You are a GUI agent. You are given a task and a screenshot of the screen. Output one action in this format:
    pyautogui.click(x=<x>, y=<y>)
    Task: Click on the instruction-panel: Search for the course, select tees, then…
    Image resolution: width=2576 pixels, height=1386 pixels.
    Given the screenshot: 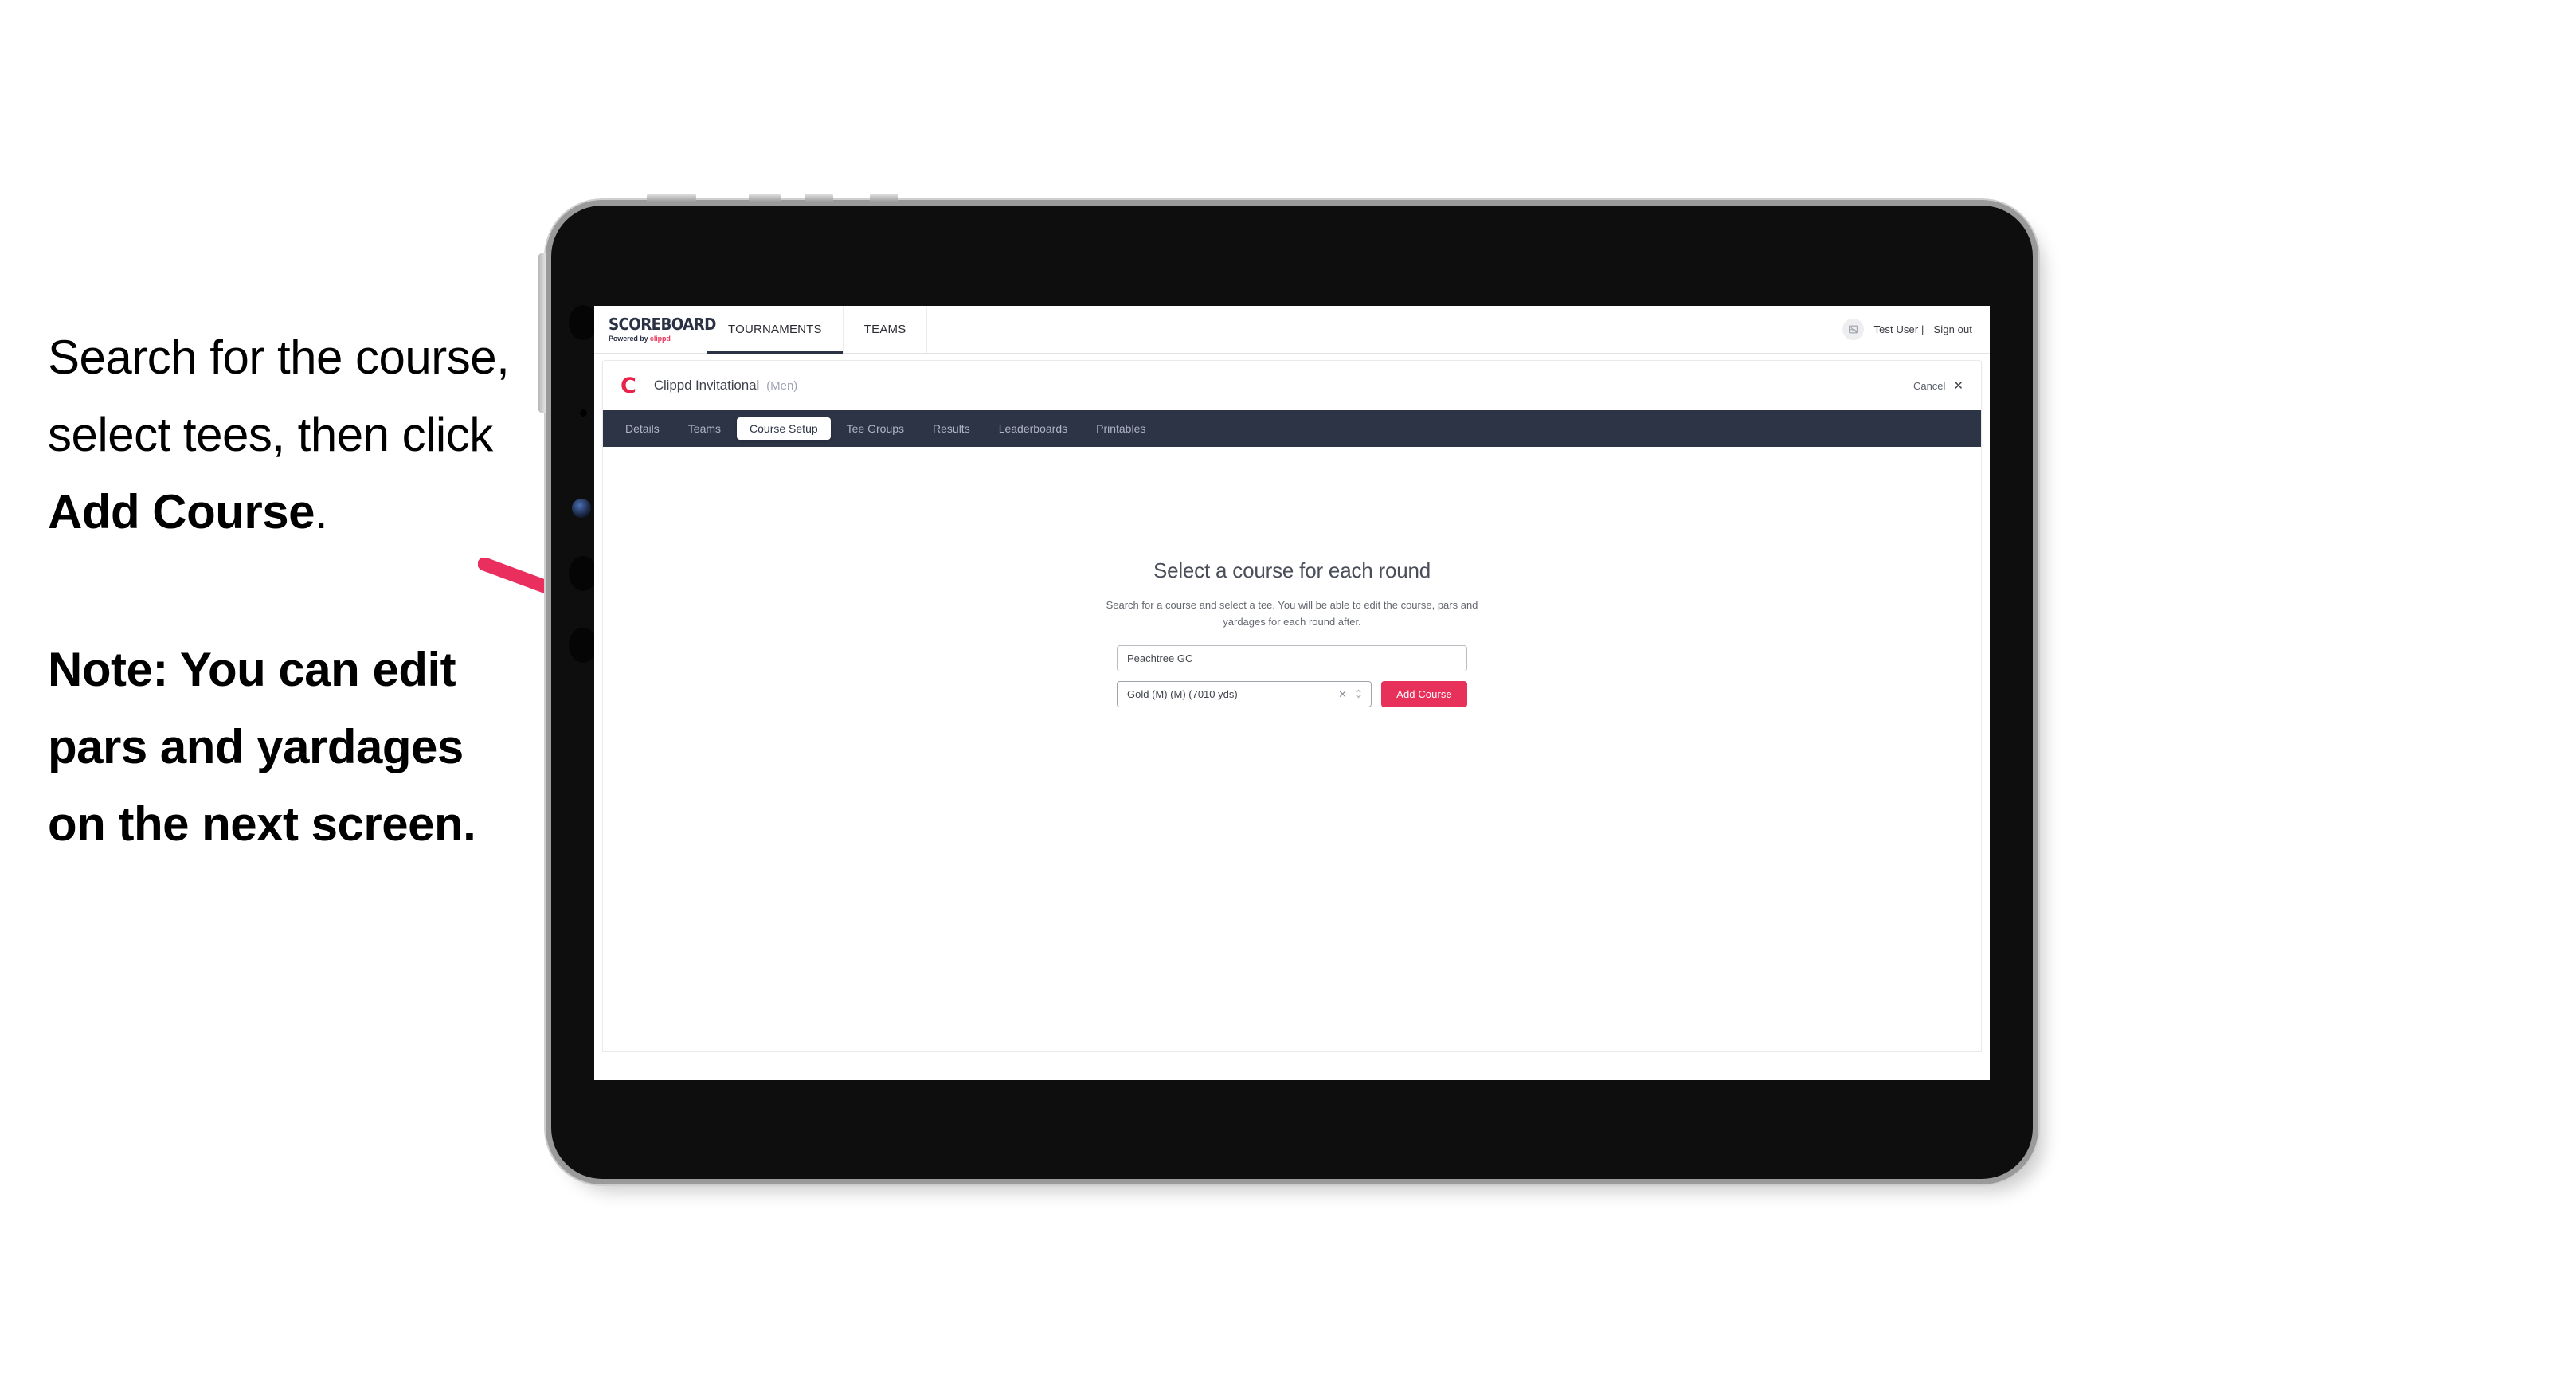 What is the action you would take?
    pyautogui.click(x=291, y=591)
    